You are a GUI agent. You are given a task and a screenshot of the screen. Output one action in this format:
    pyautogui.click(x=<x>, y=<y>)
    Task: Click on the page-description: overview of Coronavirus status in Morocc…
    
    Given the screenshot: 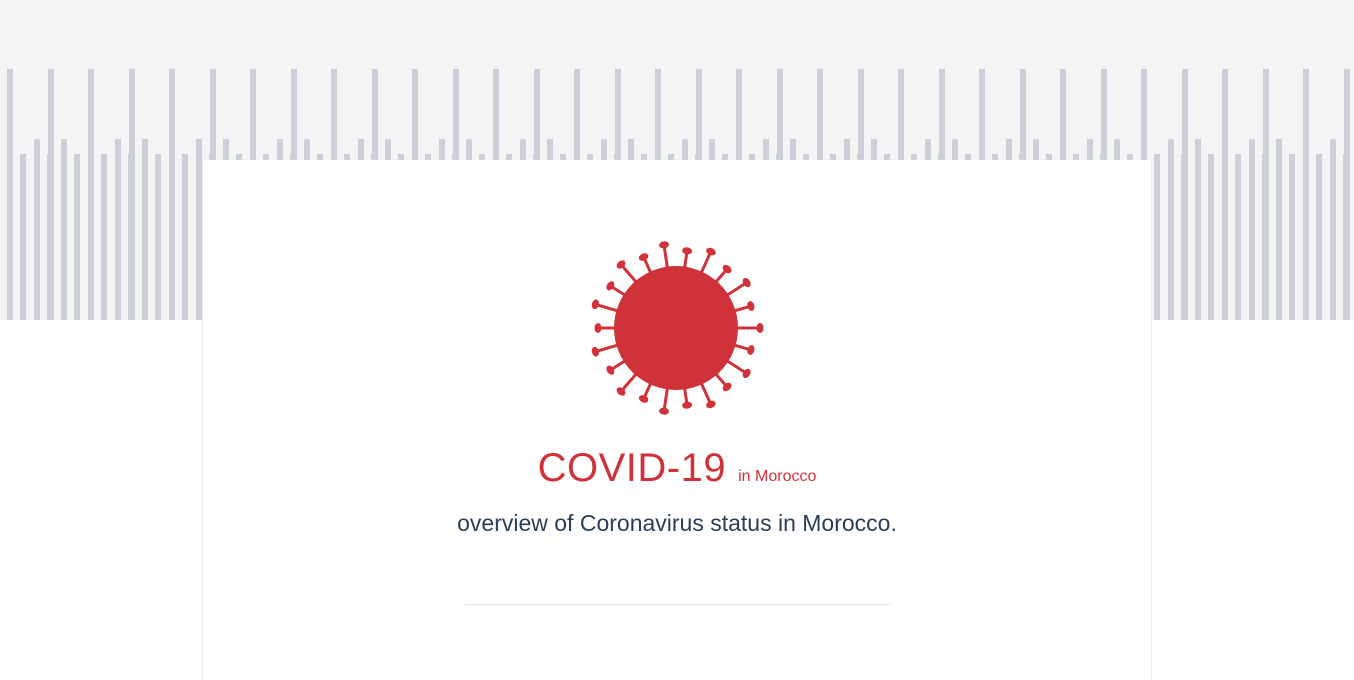 What is the action you would take?
    pyautogui.click(x=677, y=523)
    